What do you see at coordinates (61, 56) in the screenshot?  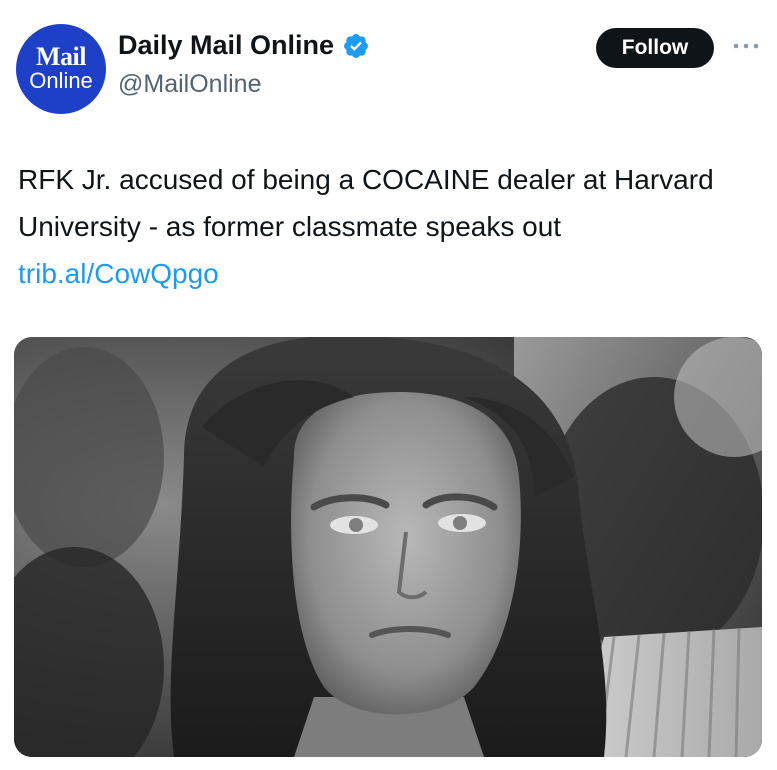 I see `avatar-logo-mail: Mail` at bounding box center [61, 56].